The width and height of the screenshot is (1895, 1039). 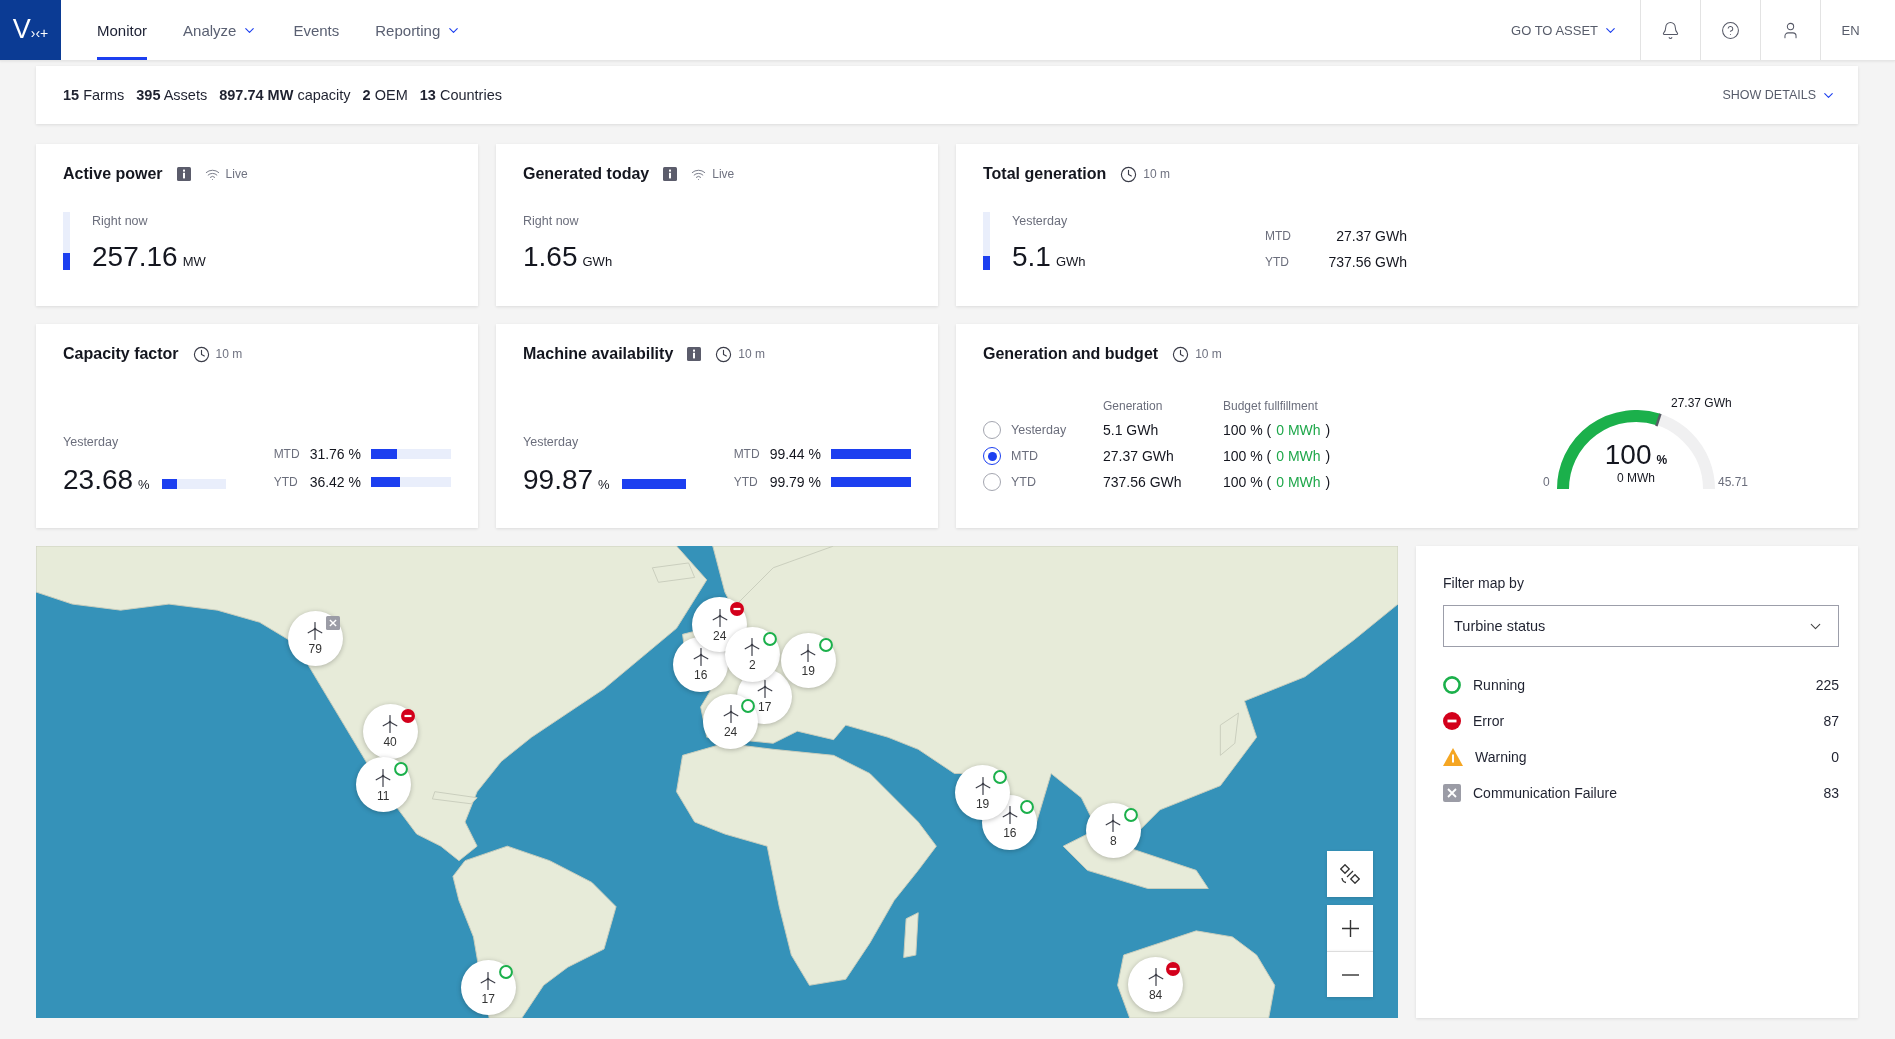 I want to click on status-select: Turbine status, so click(x=1641, y=626).